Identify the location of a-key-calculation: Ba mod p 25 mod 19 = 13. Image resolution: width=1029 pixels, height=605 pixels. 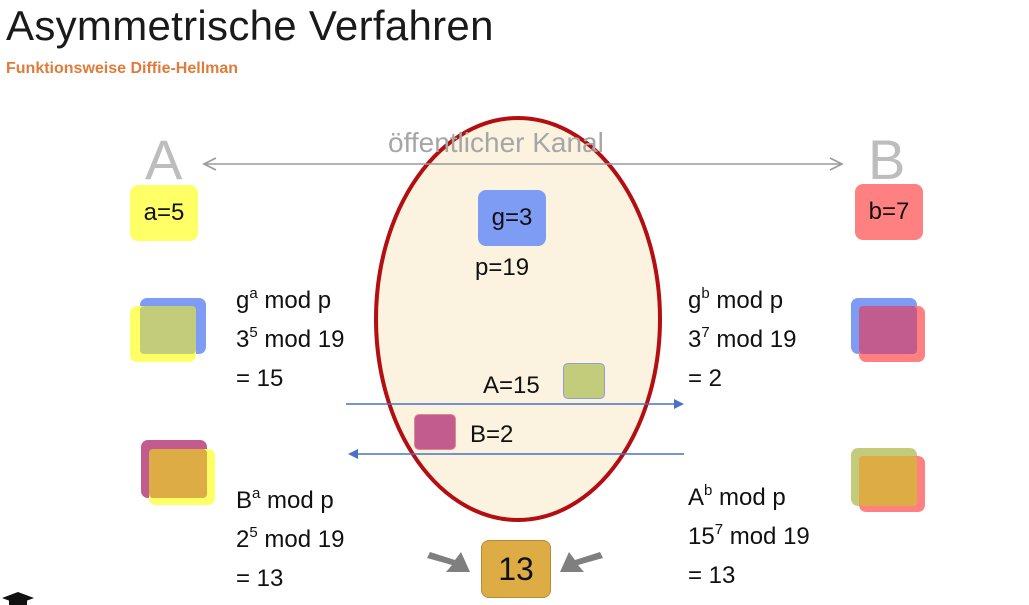
(290, 540).